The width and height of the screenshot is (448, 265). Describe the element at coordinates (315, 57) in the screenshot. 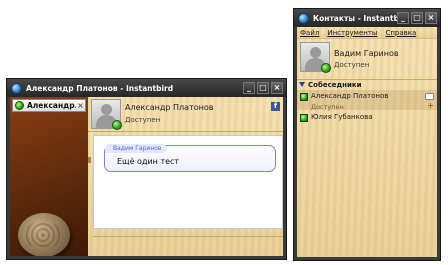

I see `my-avatar` at that location.